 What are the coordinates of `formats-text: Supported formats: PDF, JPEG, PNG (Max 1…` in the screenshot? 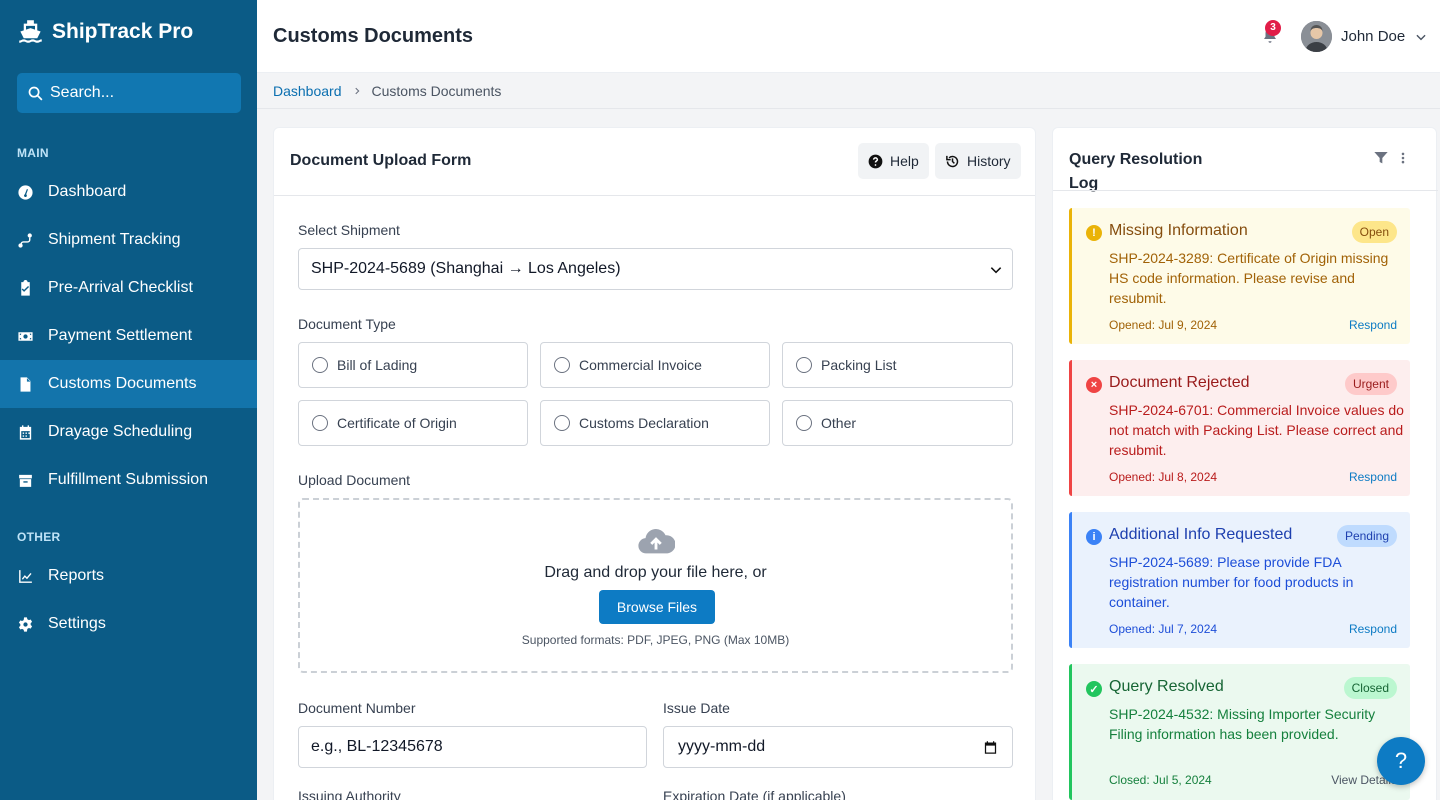 It's located at (655, 640).